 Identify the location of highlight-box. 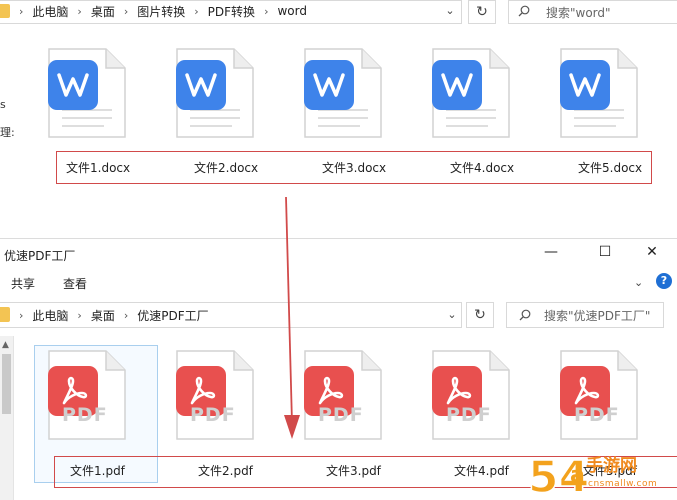
(354, 167).